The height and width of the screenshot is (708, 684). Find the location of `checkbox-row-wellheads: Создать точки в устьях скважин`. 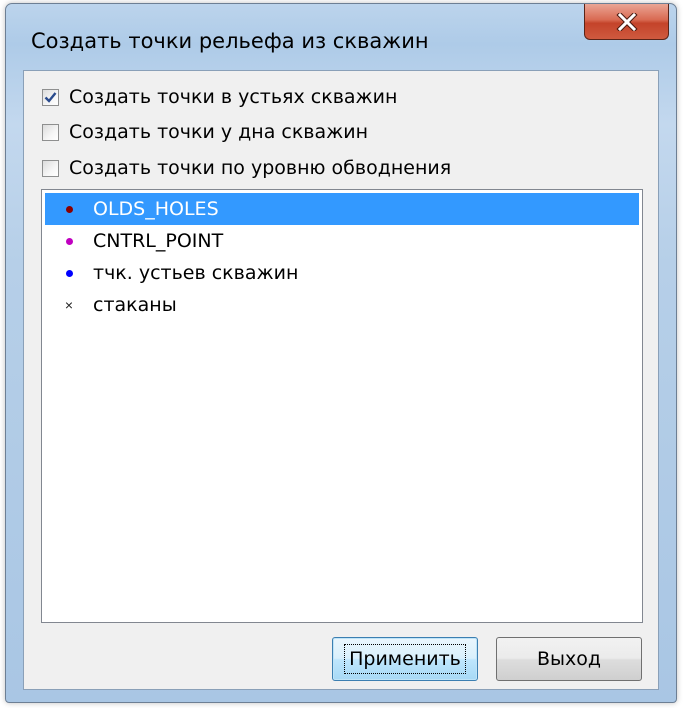

checkbox-row-wellheads: Создать точки в устьях скважин is located at coordinates (219, 97).